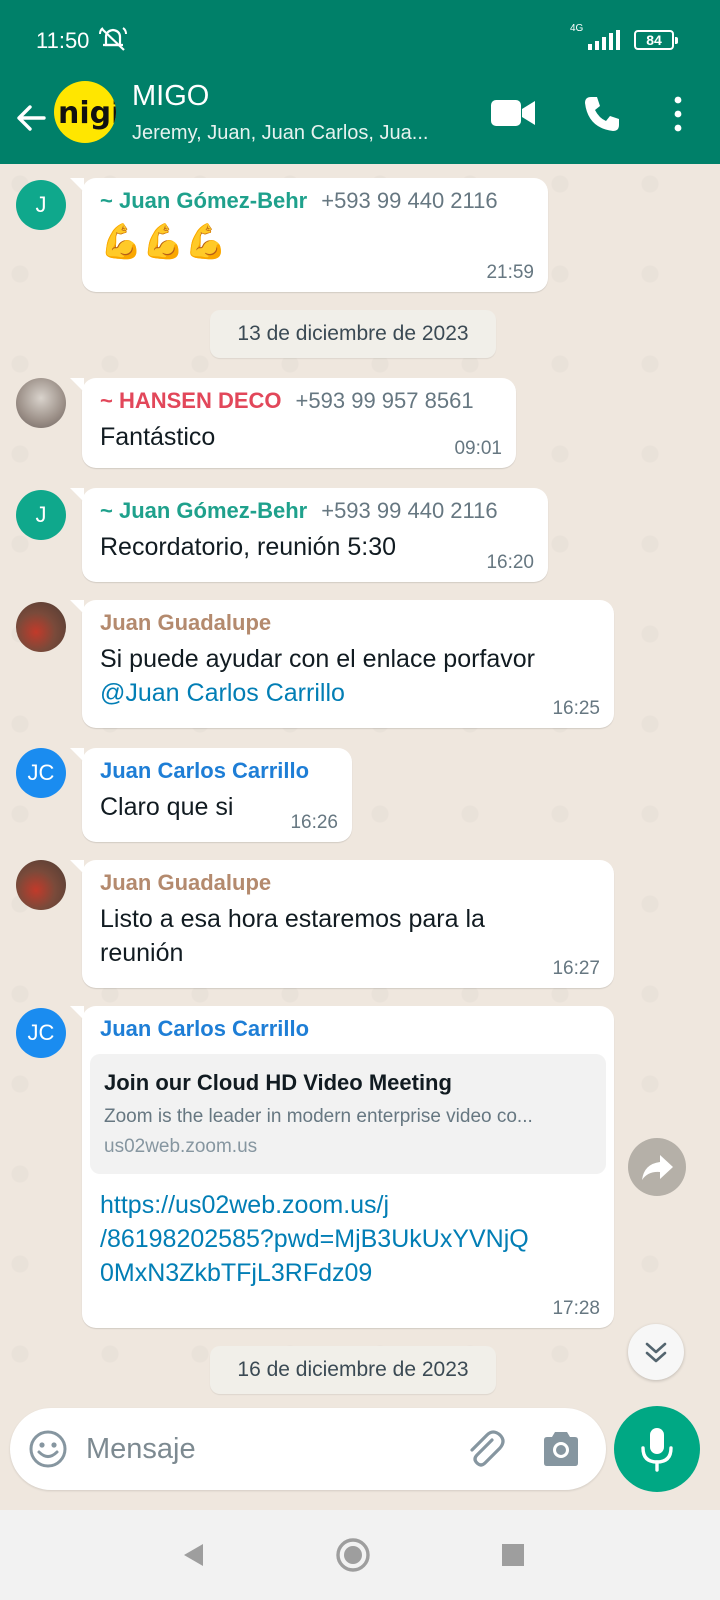 This screenshot has height=1600, width=720. I want to click on migo-logo-icon: nigi, so click(87, 113).